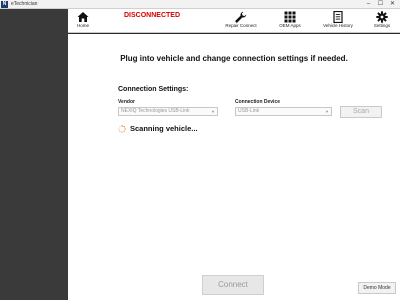 This screenshot has width=400, height=300. Describe the element at coordinates (382, 25) in the screenshot. I see `settings-label: Settings` at that location.